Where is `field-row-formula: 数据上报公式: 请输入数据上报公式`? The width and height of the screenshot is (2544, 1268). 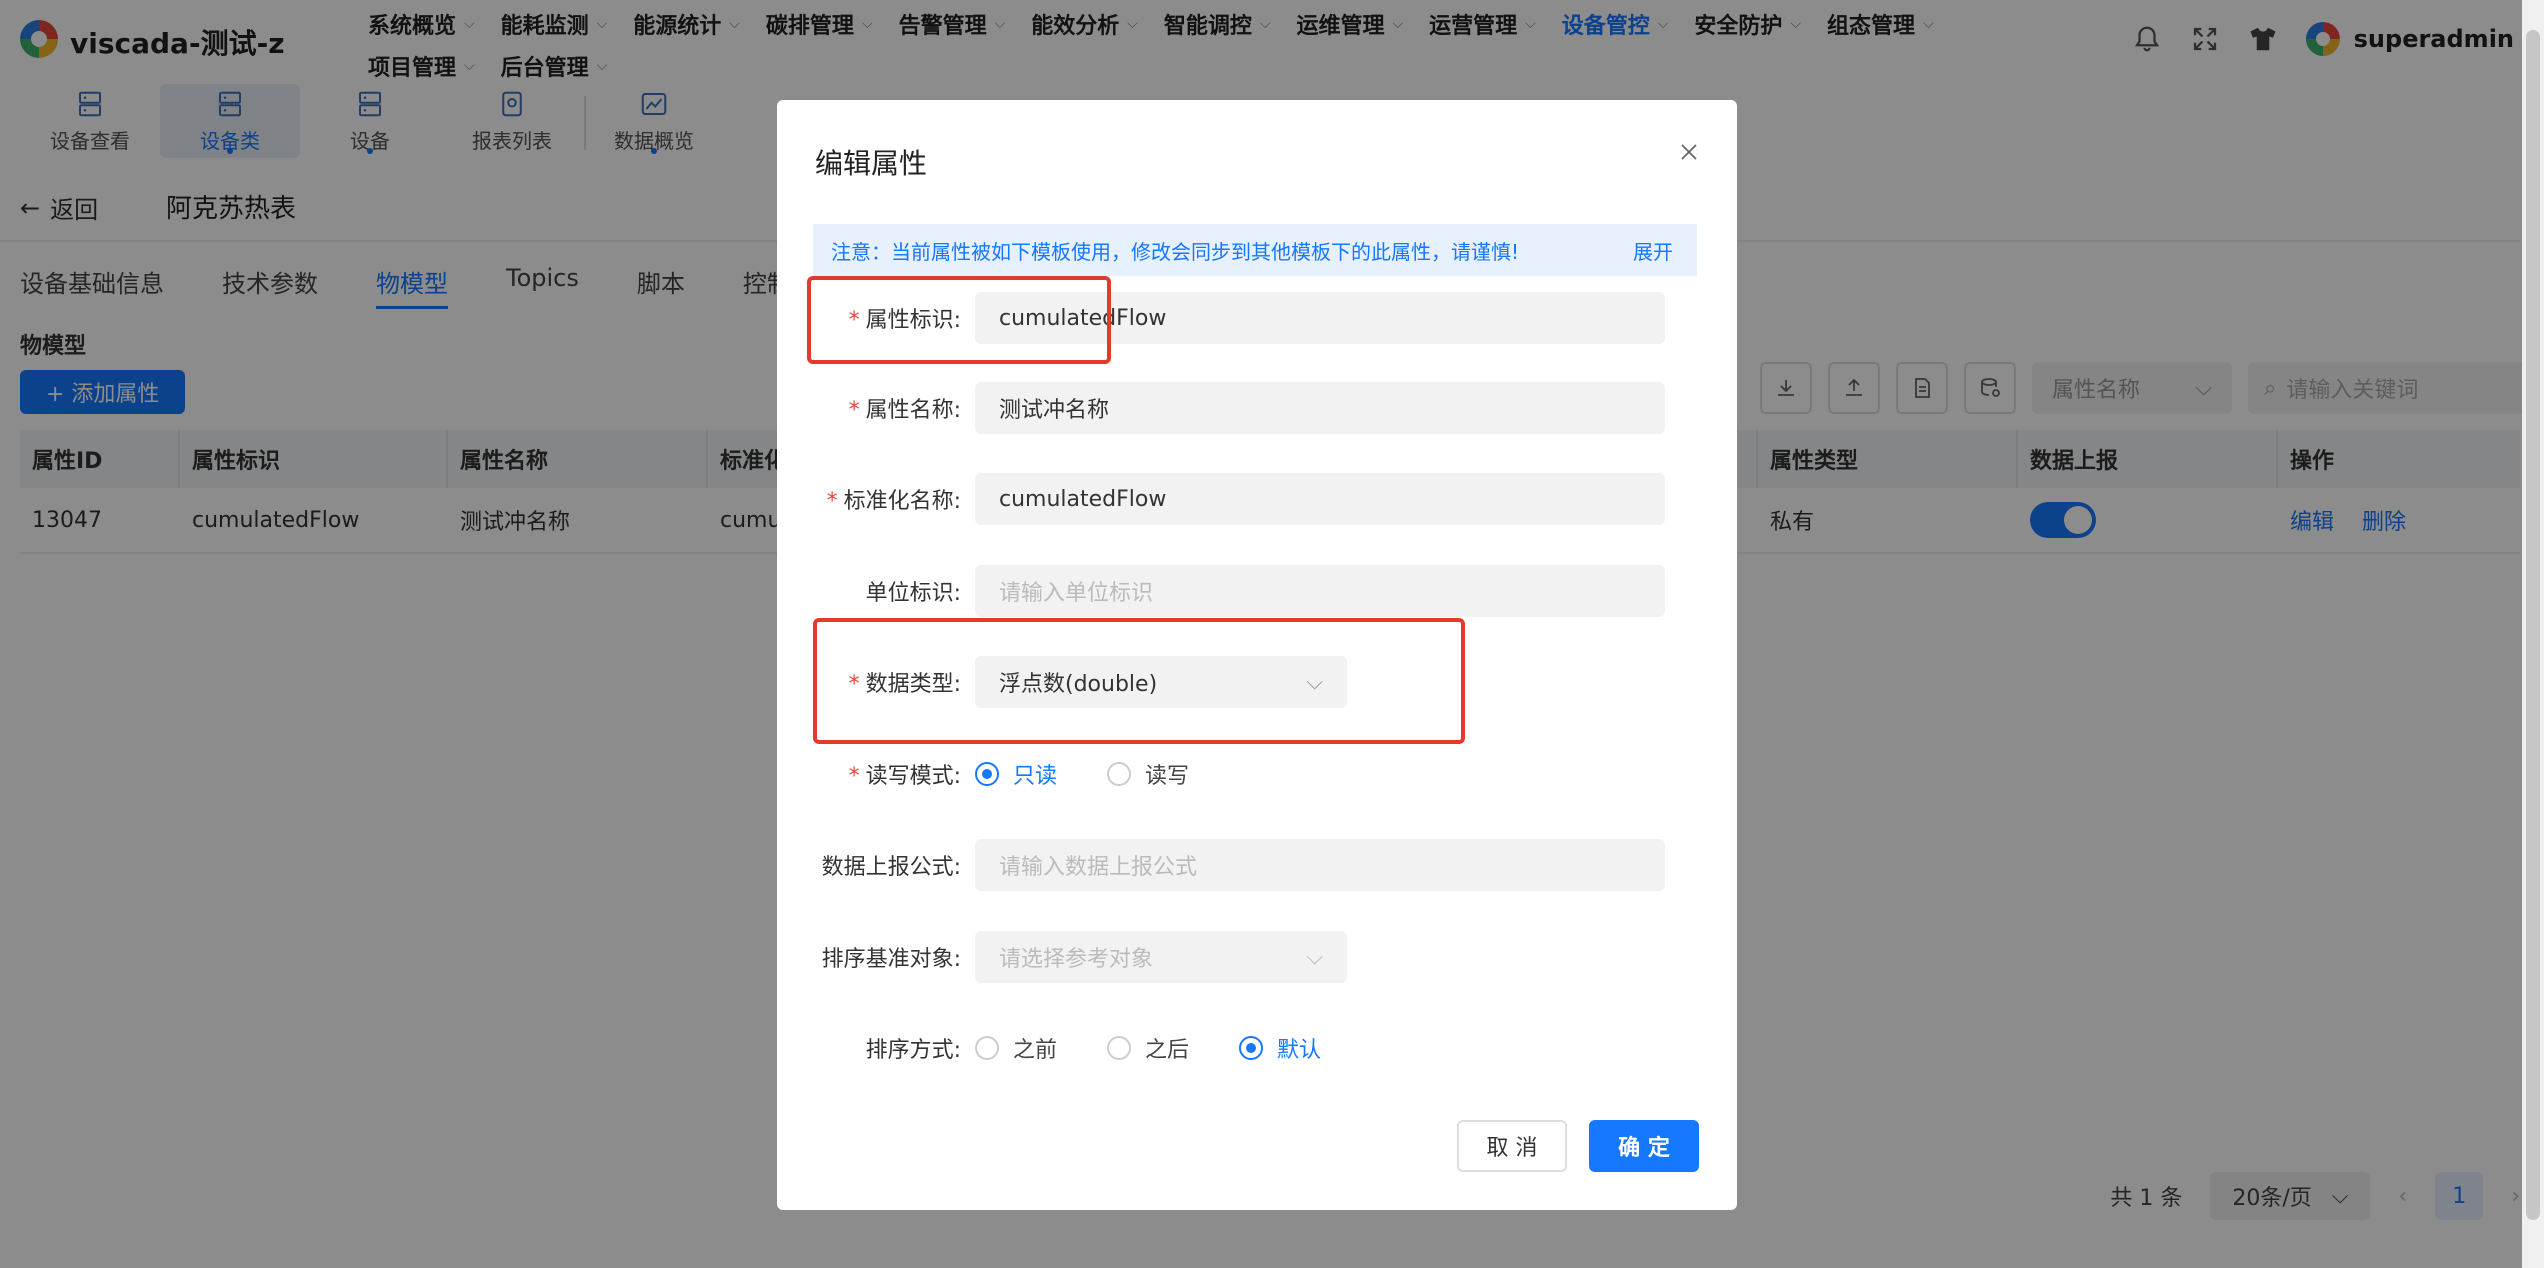 field-row-formula: 数据上报公式: 请输入数据上报公式 is located at coordinates (1257, 865).